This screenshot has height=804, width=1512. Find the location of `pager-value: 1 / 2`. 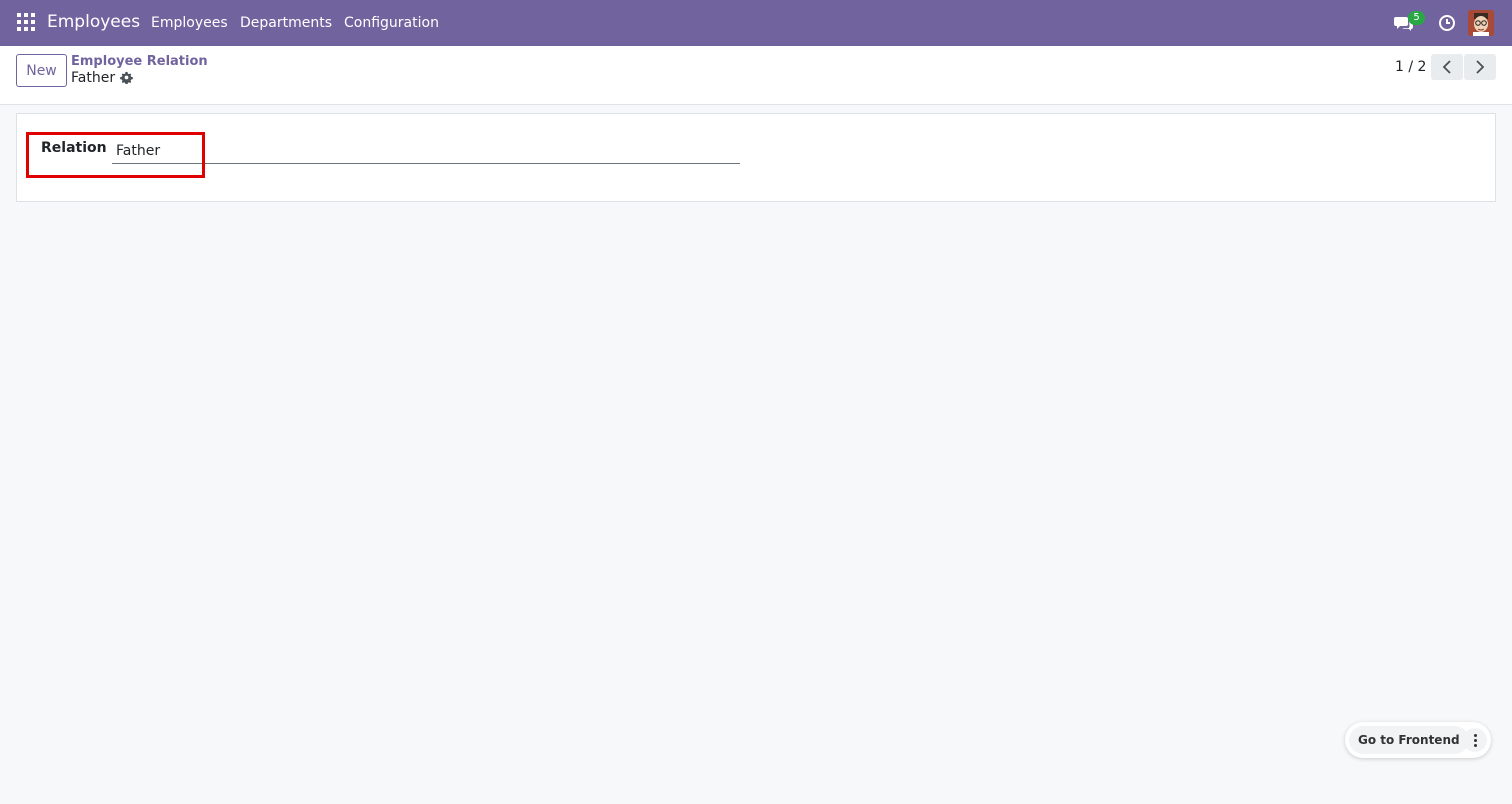

pager-value: 1 / 2 is located at coordinates (1410, 67).